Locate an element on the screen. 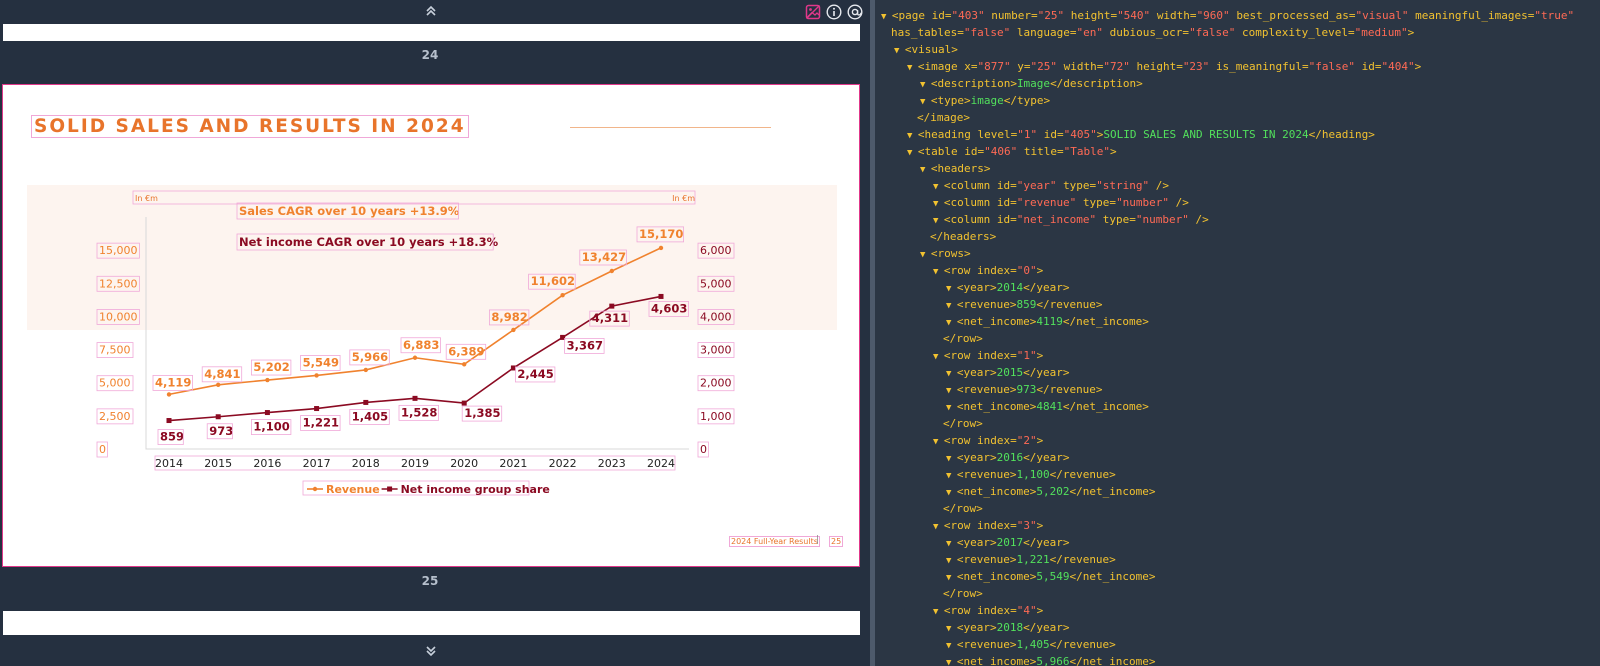  xml-attribute-name: x= is located at coordinates (971, 66).